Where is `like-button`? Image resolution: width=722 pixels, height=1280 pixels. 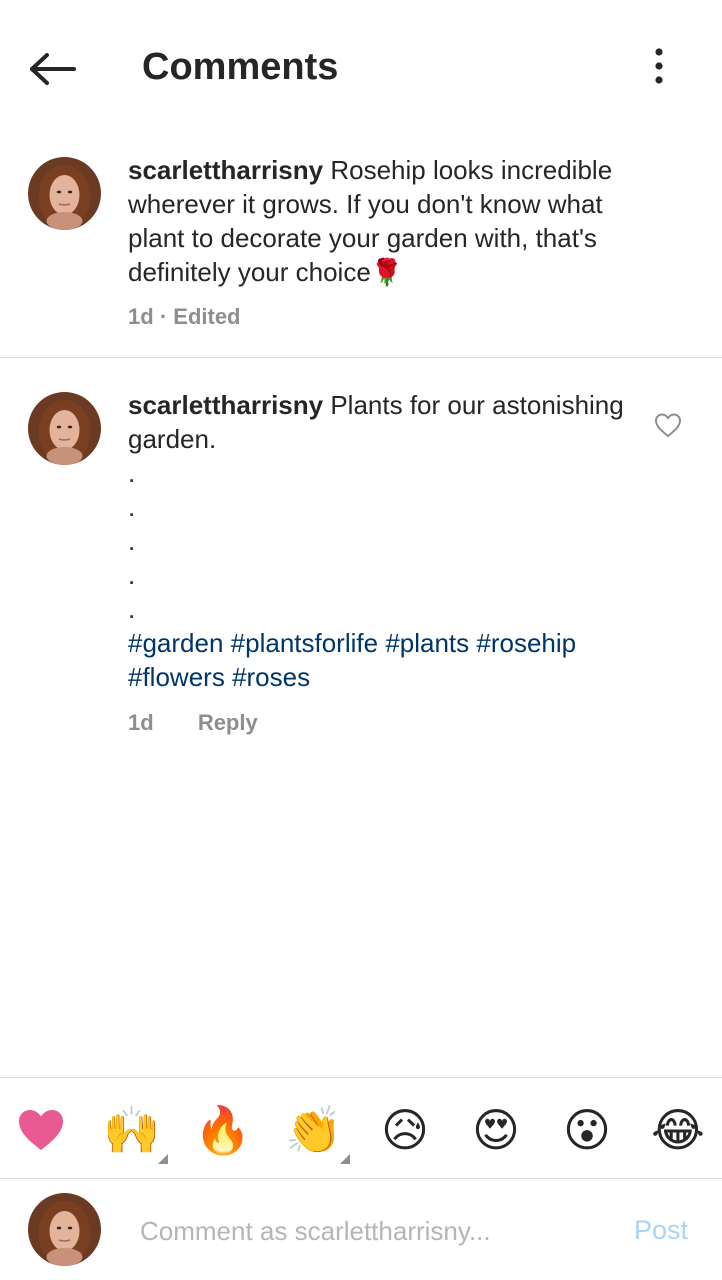 like-button is located at coordinates (668, 425).